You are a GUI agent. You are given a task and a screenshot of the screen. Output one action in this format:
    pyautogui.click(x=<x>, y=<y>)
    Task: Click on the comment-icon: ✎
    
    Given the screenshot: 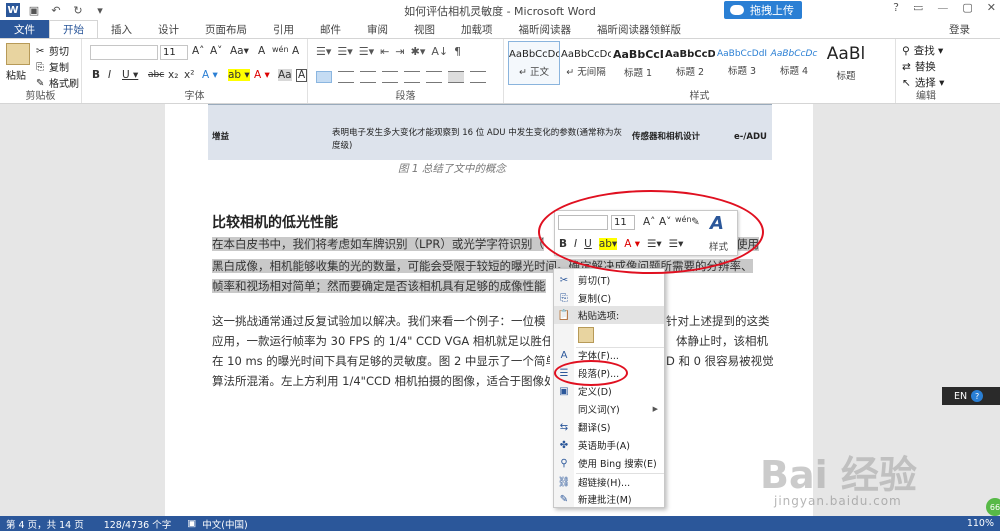 What is the action you would take?
    pyautogui.click(x=564, y=499)
    